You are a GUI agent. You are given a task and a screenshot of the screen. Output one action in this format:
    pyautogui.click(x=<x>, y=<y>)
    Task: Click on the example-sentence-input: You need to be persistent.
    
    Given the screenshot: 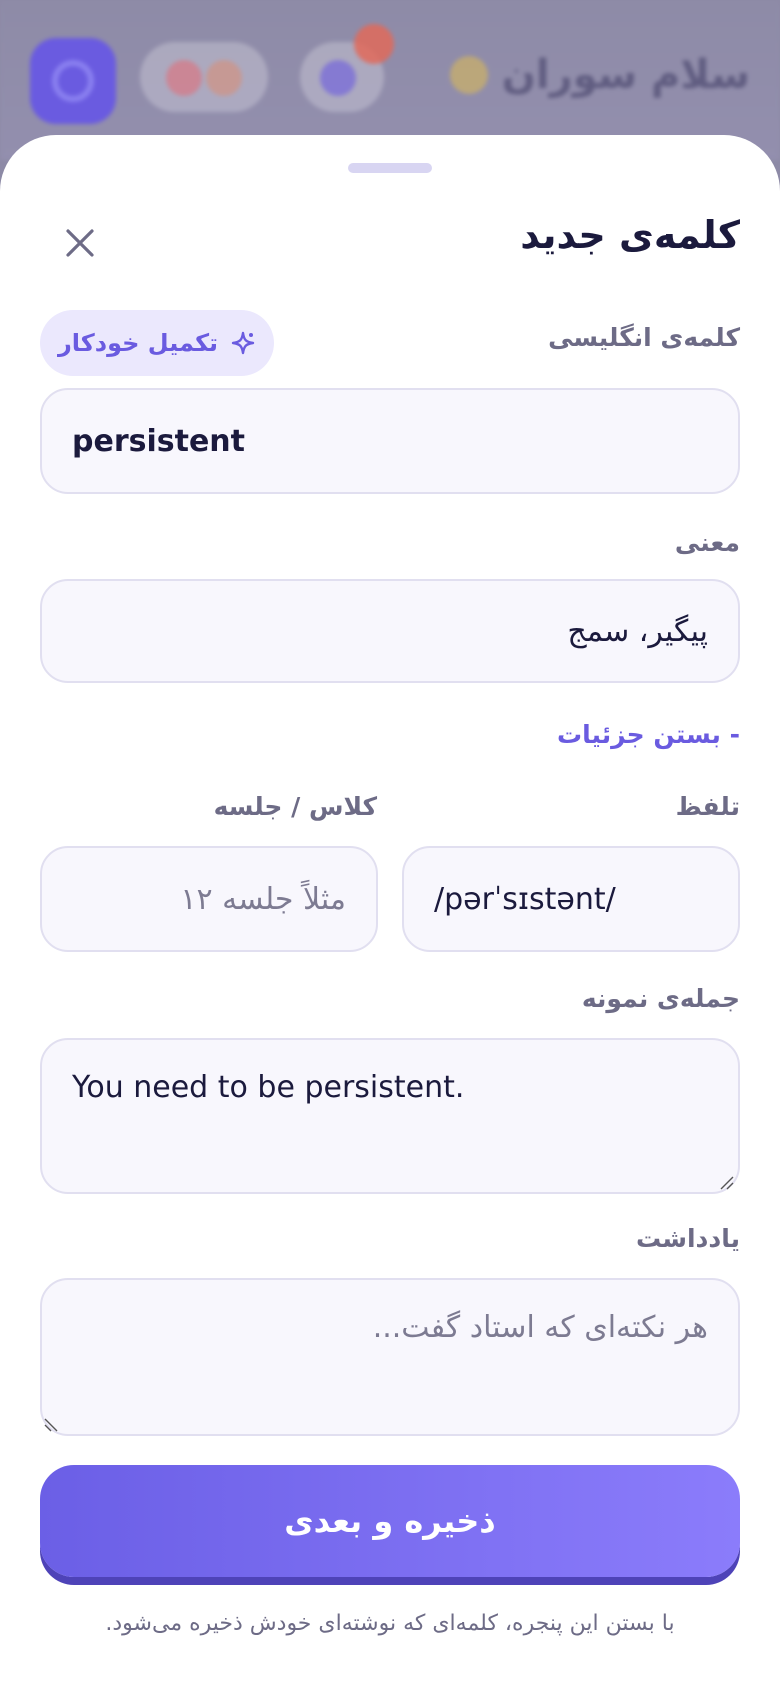 What is the action you would take?
    pyautogui.click(x=390, y=1116)
    